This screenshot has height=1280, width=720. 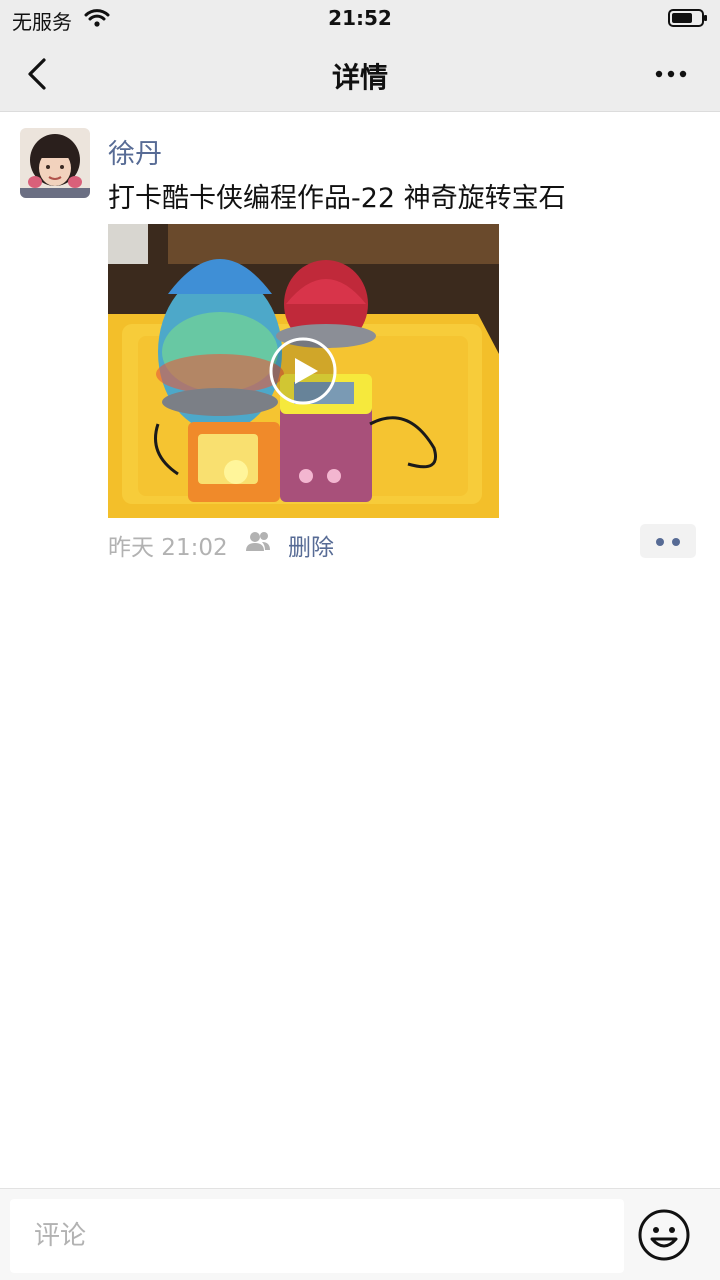 What do you see at coordinates (168, 548) in the screenshot?
I see `post-time: 昨天 21:02` at bounding box center [168, 548].